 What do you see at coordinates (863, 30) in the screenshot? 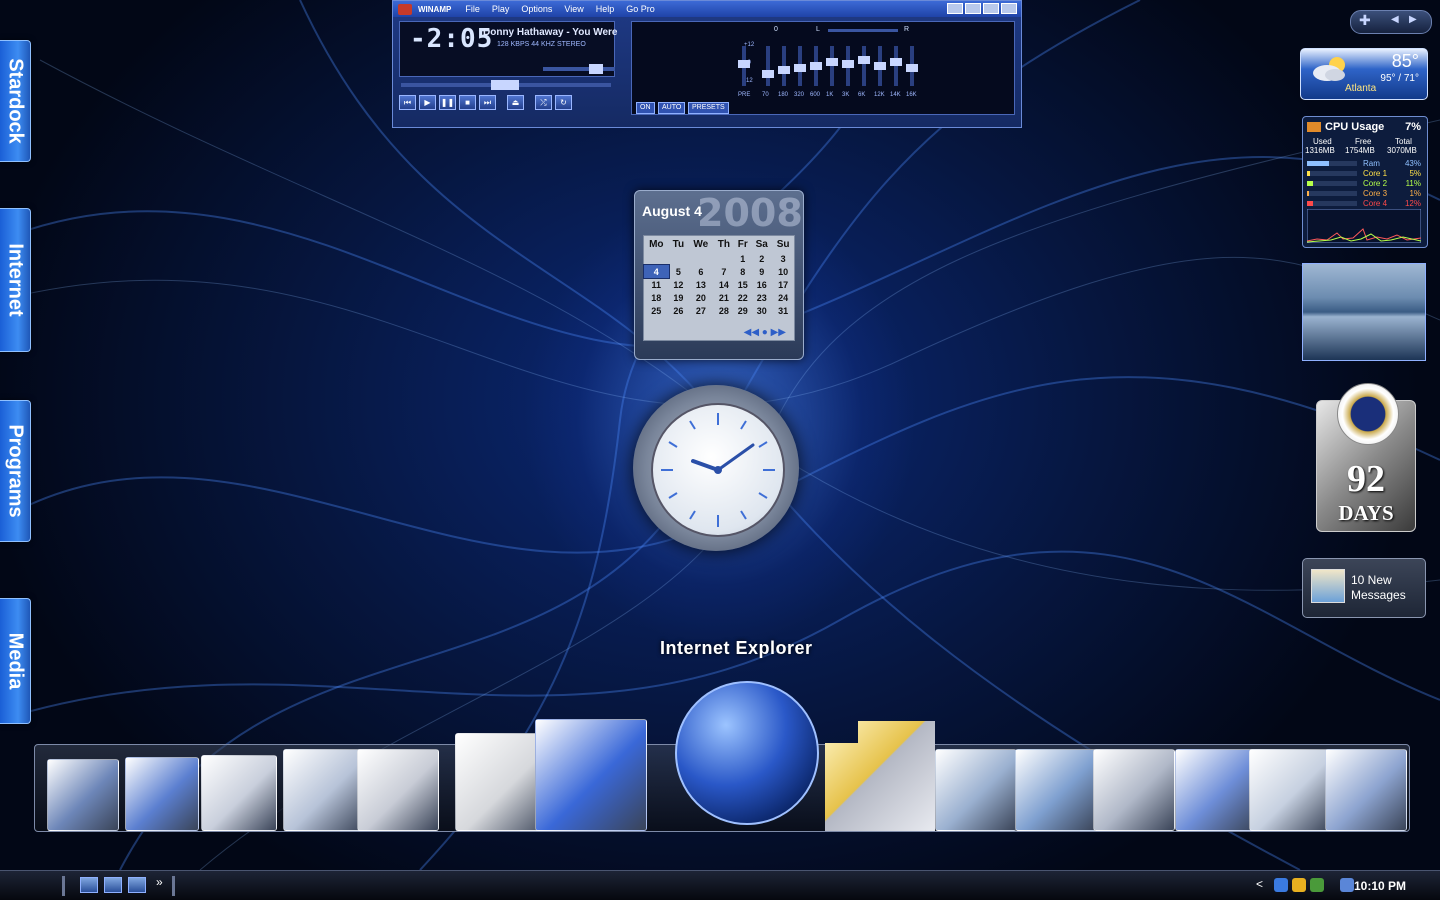
I see `balance-slider` at bounding box center [863, 30].